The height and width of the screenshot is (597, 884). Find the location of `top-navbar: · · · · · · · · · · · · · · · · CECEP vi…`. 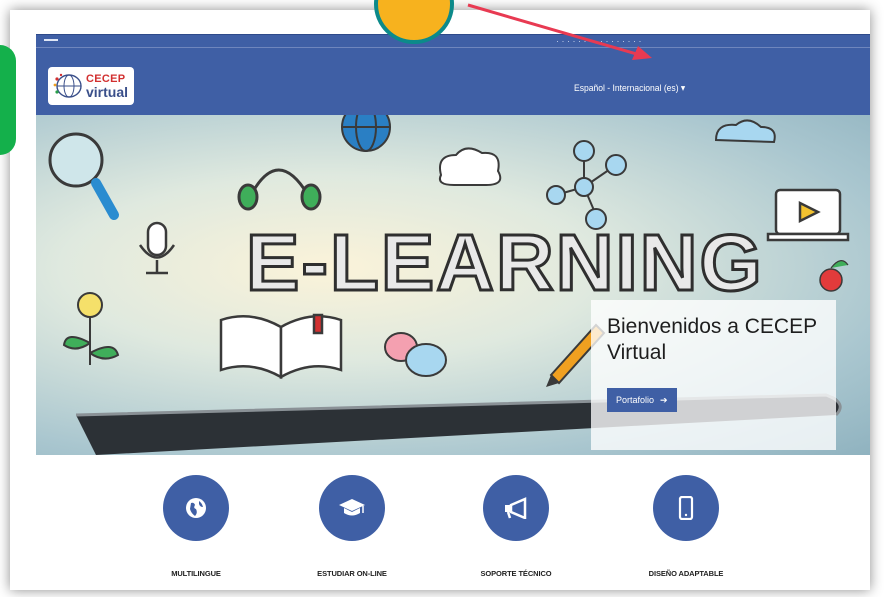

top-navbar: · · · · · · · · · · · · · · · · CECEP vi… is located at coordinates (453, 75).